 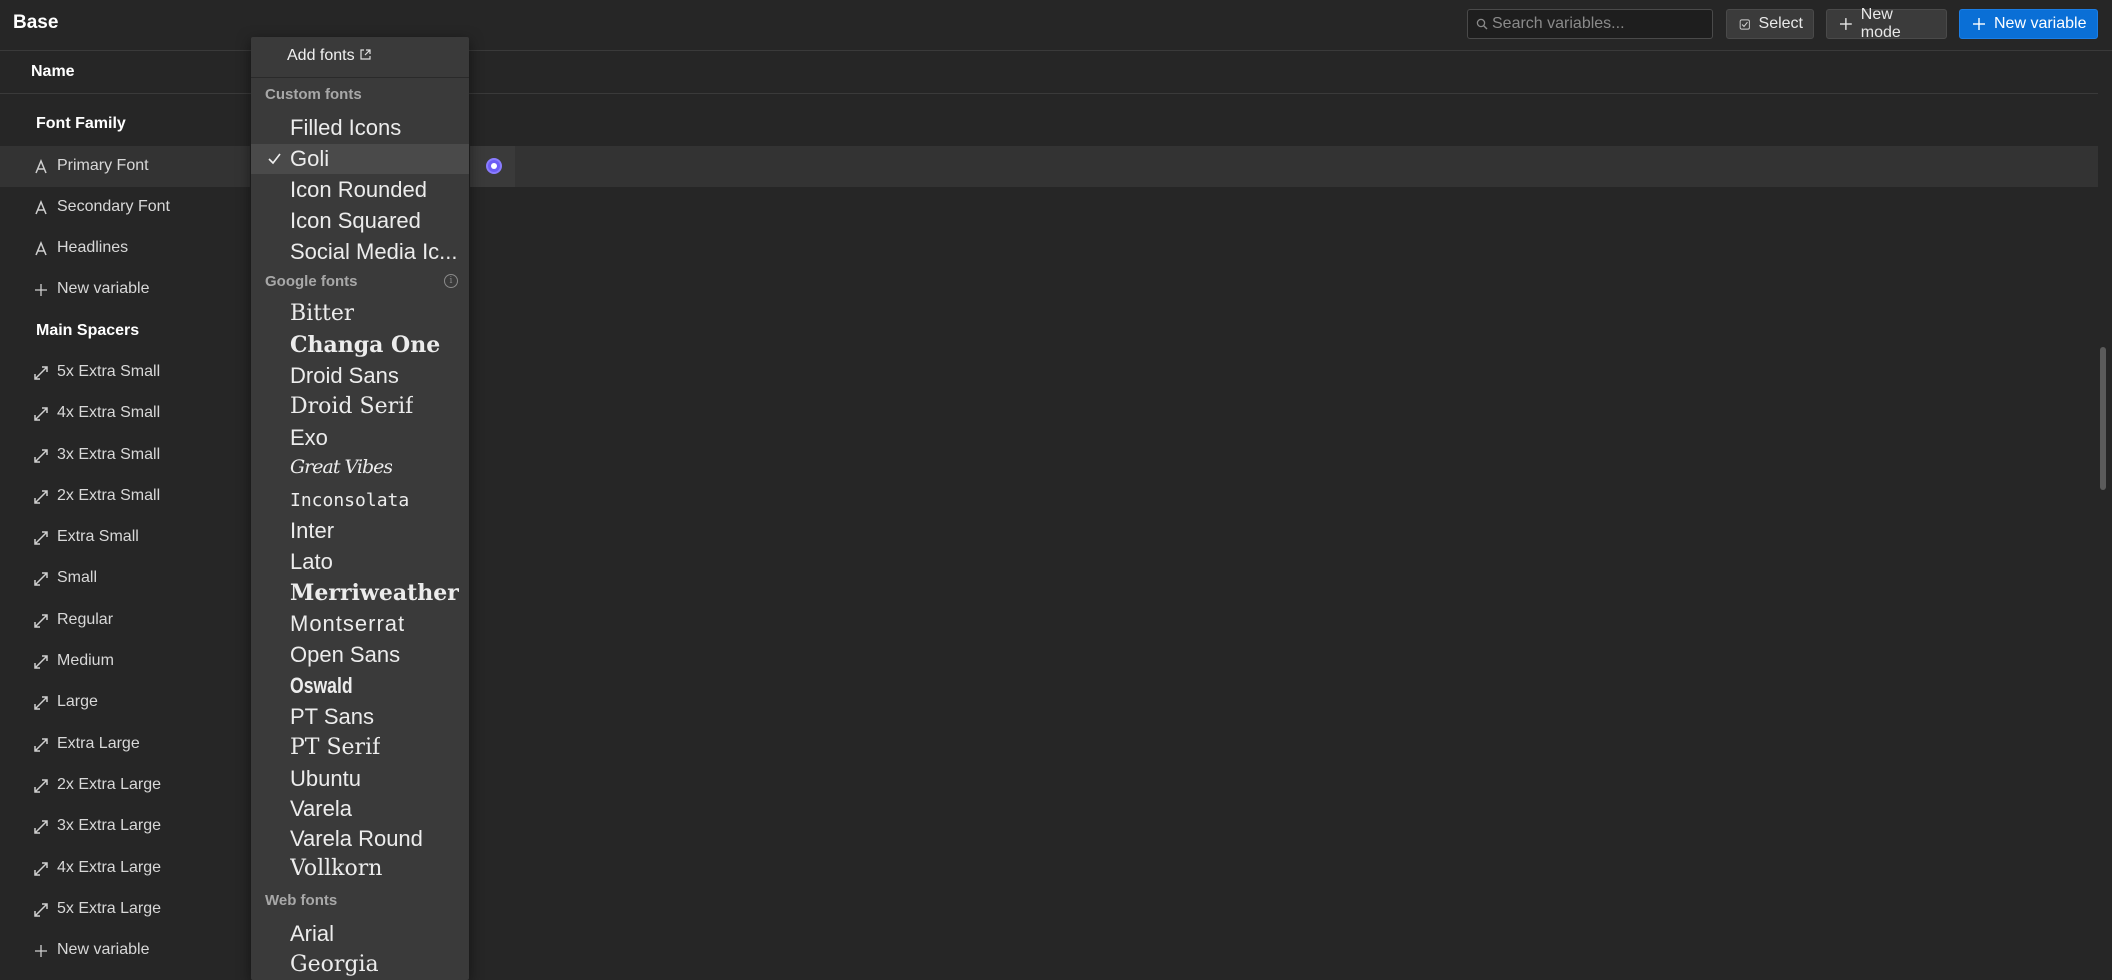 I want to click on font-option: Droid Sans, so click(x=360, y=376).